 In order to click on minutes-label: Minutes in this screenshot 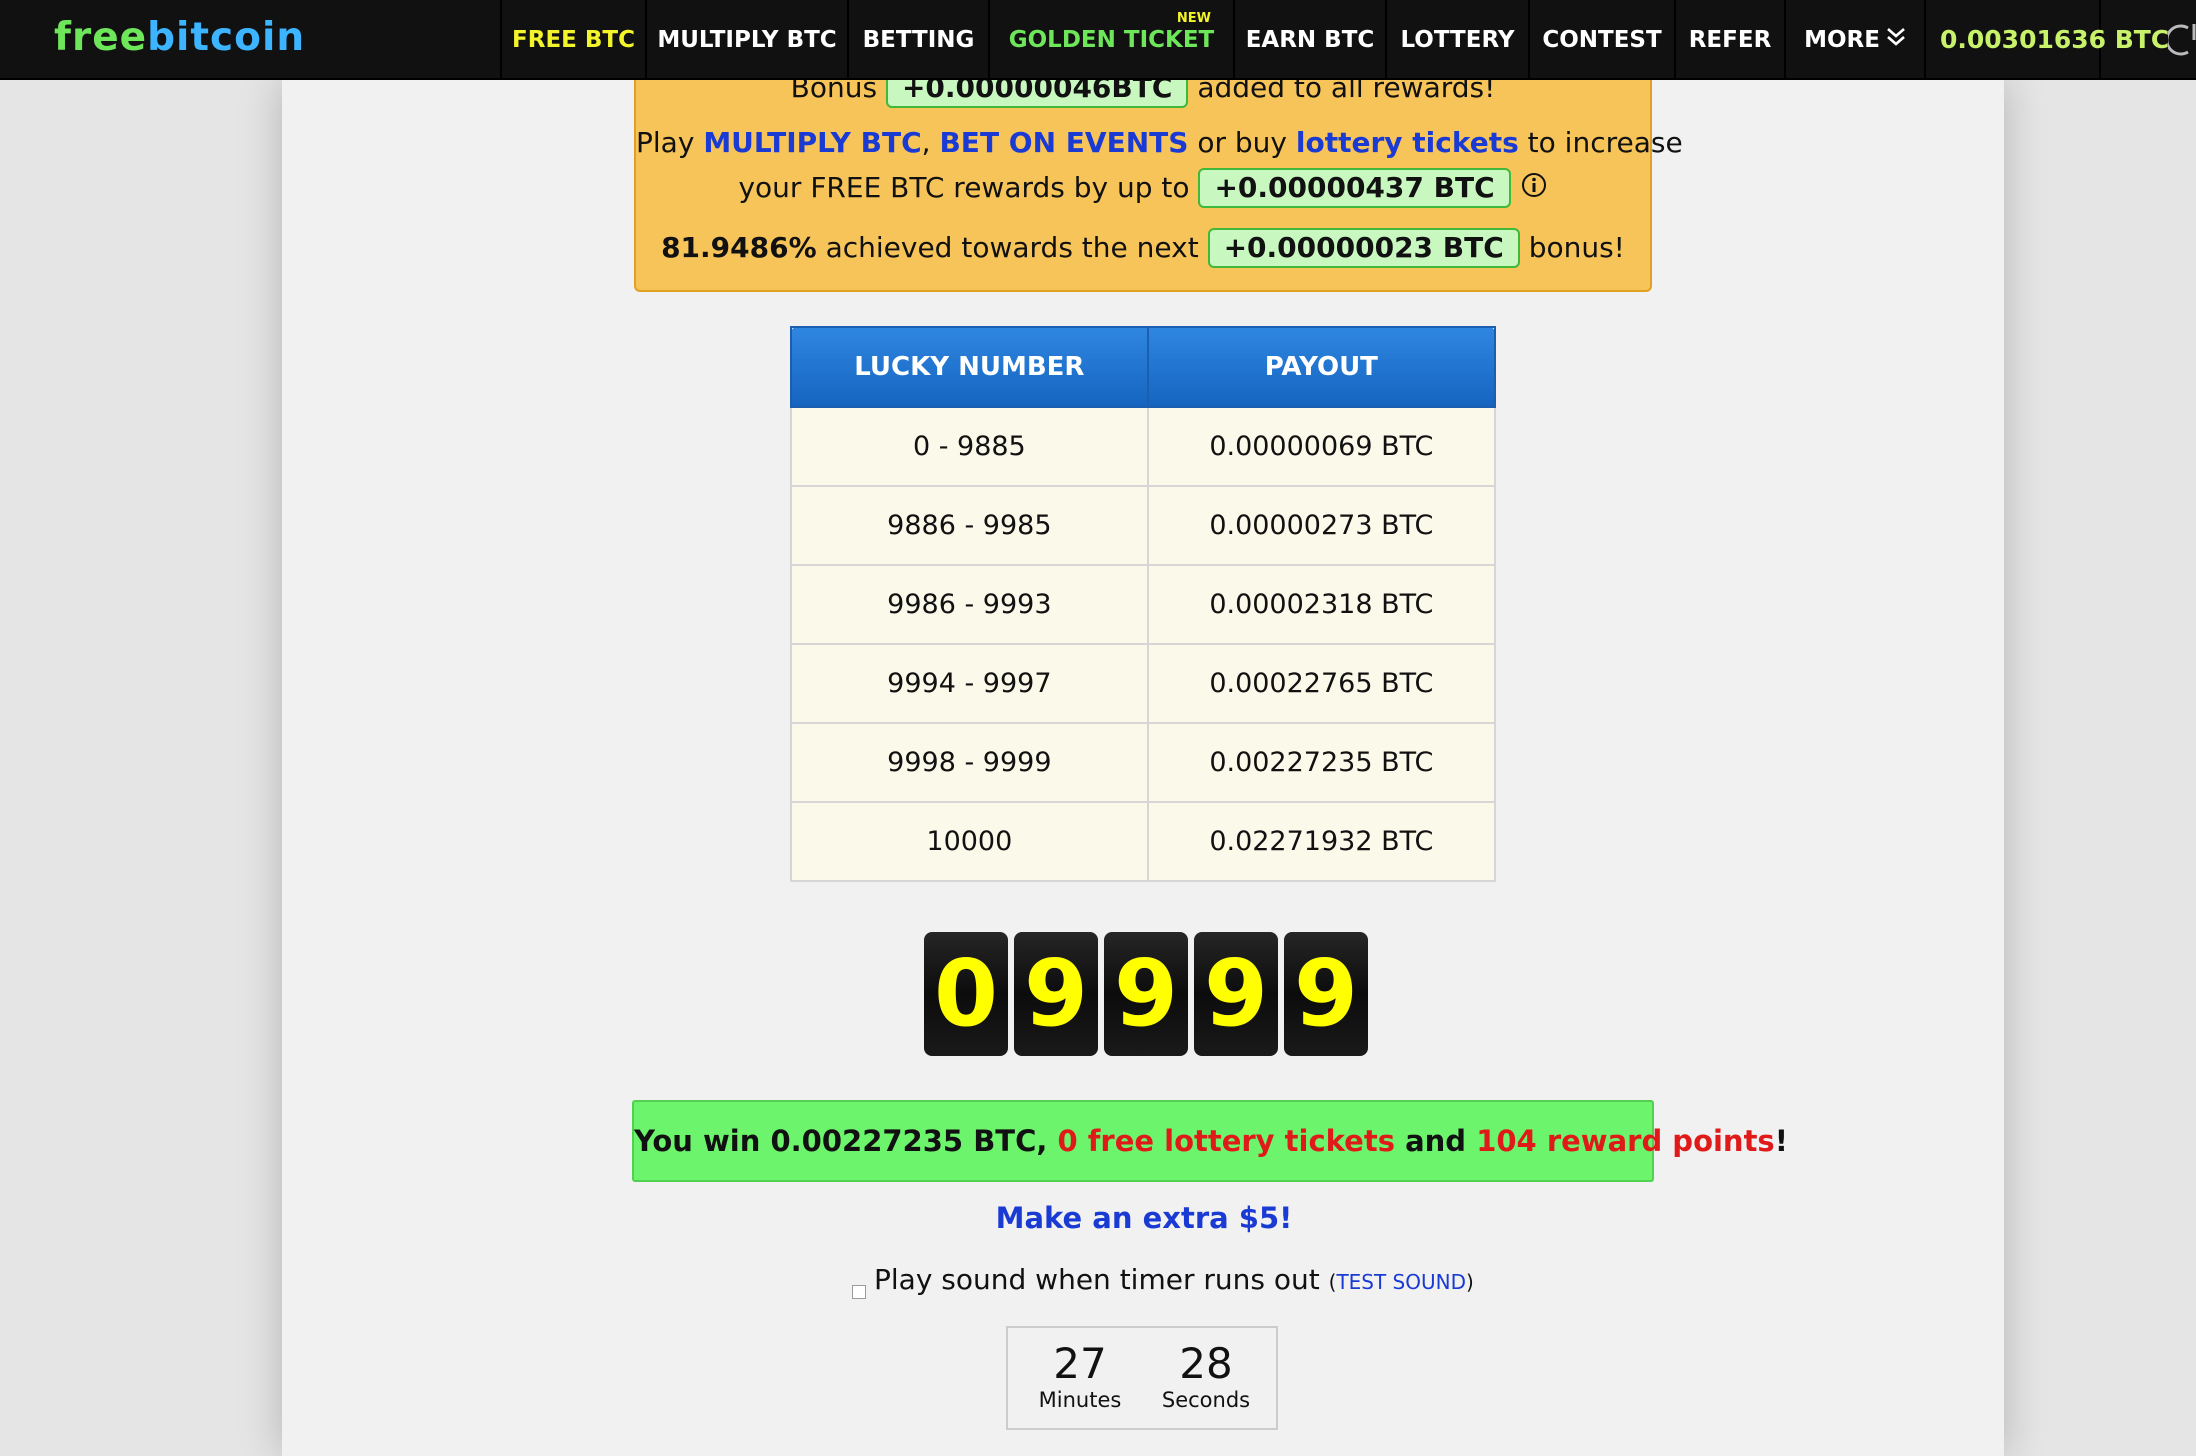, I will do `click(1080, 1400)`.